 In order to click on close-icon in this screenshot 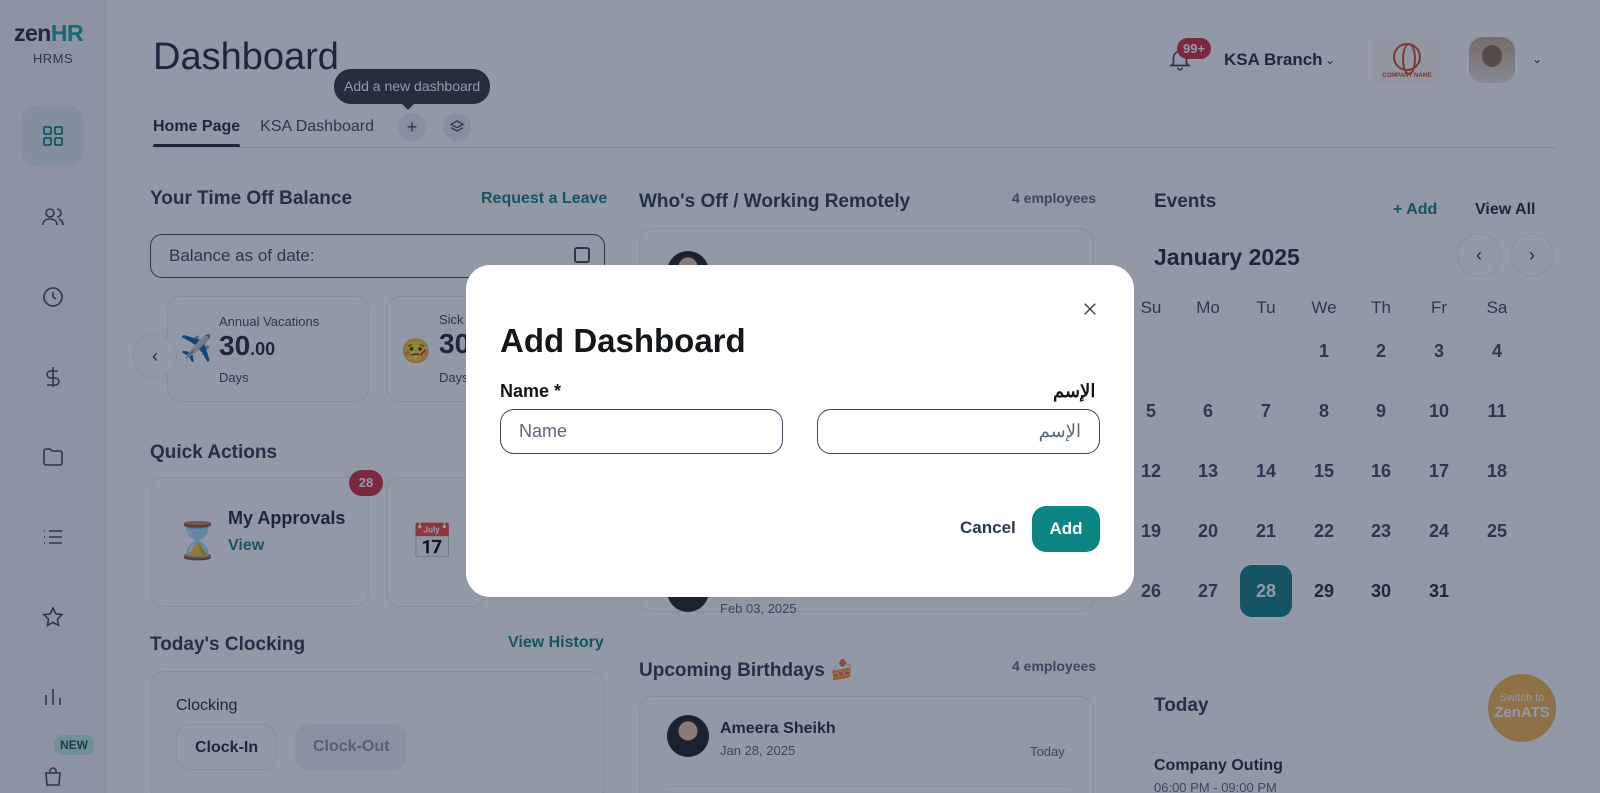, I will do `click(1090, 309)`.